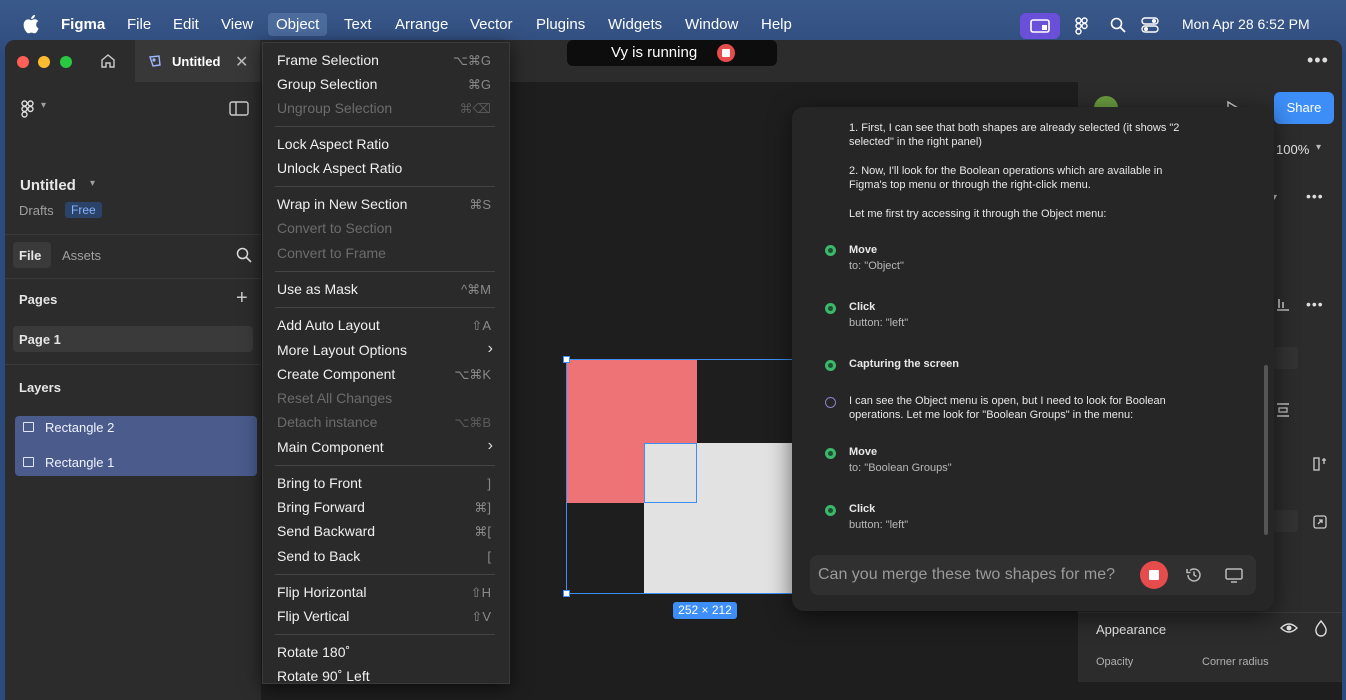  What do you see at coordinates (1194, 575) in the screenshot?
I see `history-icon` at bounding box center [1194, 575].